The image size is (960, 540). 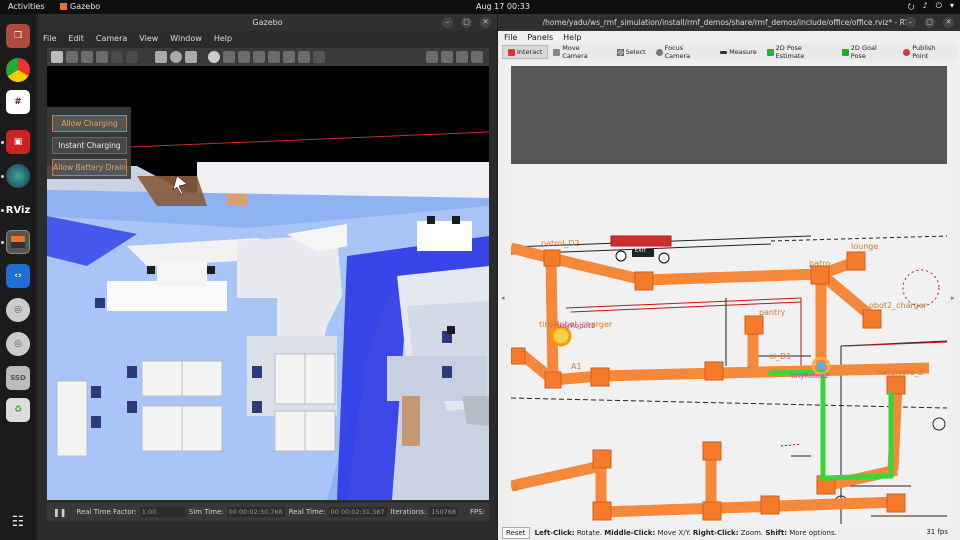 I want to click on pose-estimate-icon, so click(x=770, y=52).